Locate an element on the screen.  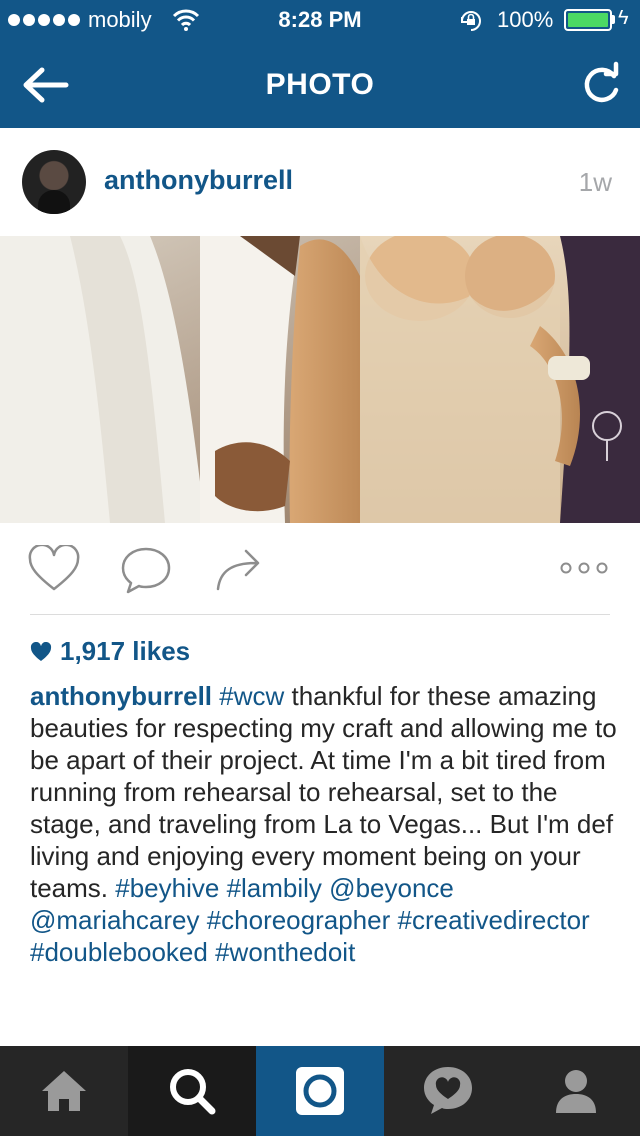
activity-heart-icon is located at coordinates (448, 1090).